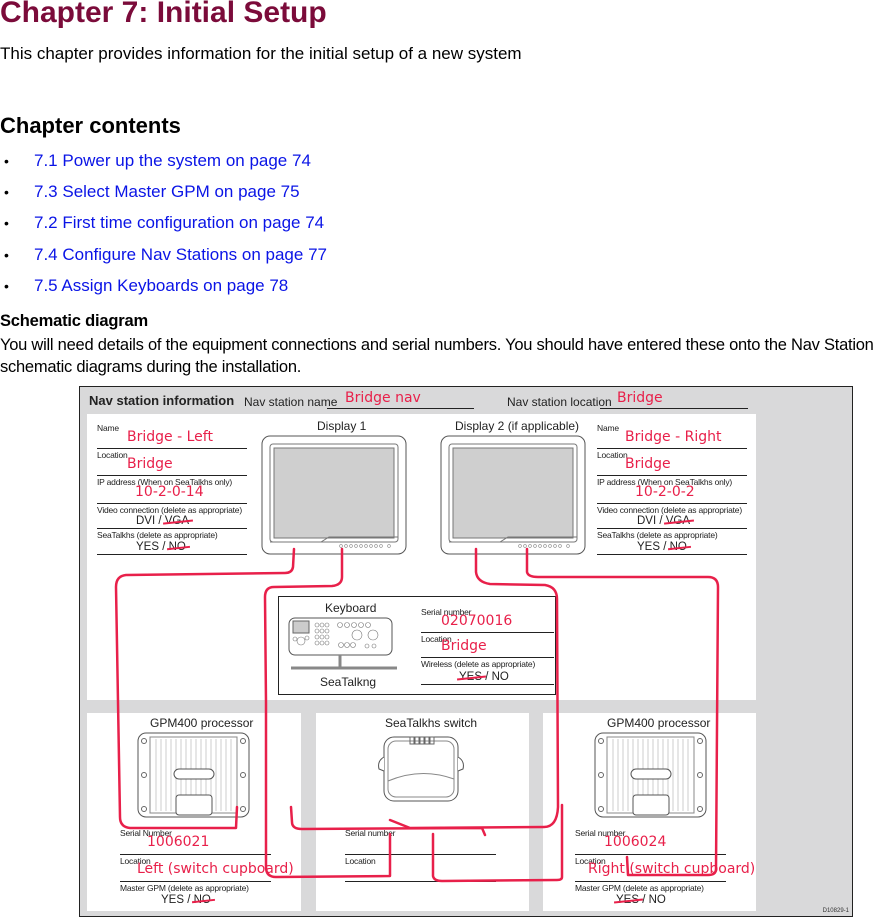 This screenshot has width=892, height=920. Describe the element at coordinates (172, 161) in the screenshot. I see `toc-link-power-up: 7.1 Power up the system on page 74` at that location.